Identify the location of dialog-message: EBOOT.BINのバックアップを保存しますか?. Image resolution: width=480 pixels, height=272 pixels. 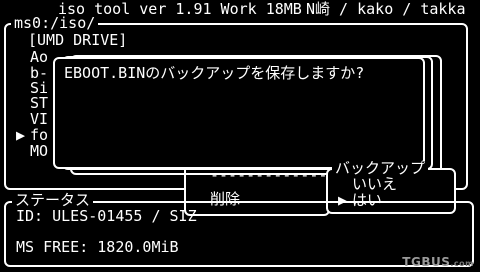
(214, 73).